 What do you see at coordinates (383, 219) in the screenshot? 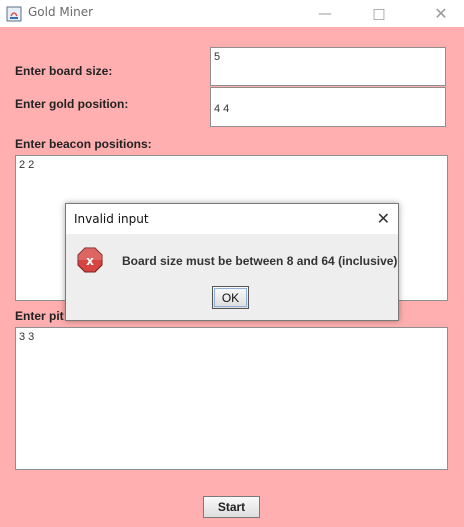
I see `dialog-close-icon: ✕` at bounding box center [383, 219].